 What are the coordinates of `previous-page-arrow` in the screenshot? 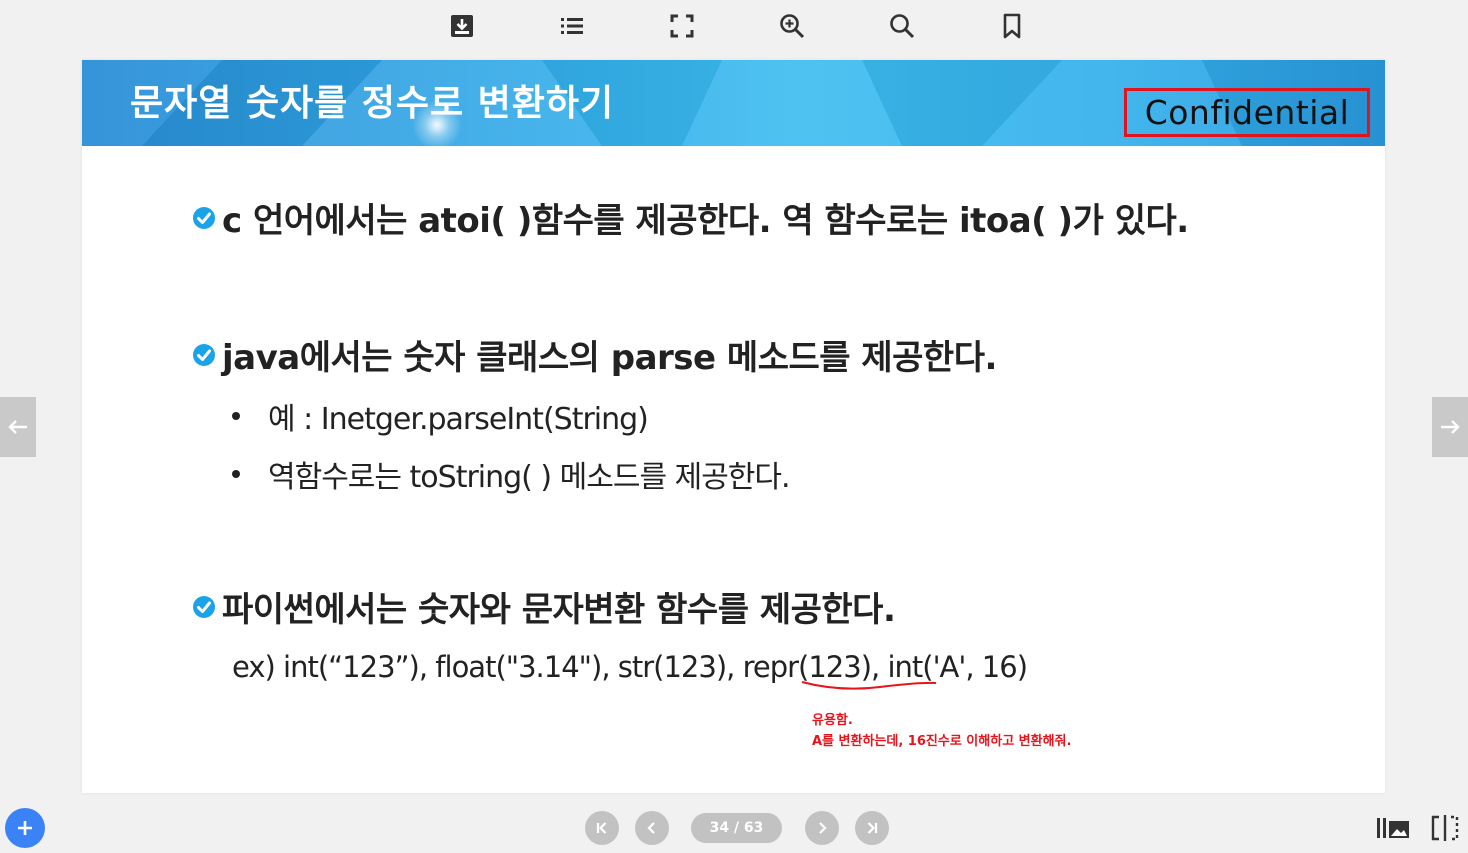 It's located at (18, 427).